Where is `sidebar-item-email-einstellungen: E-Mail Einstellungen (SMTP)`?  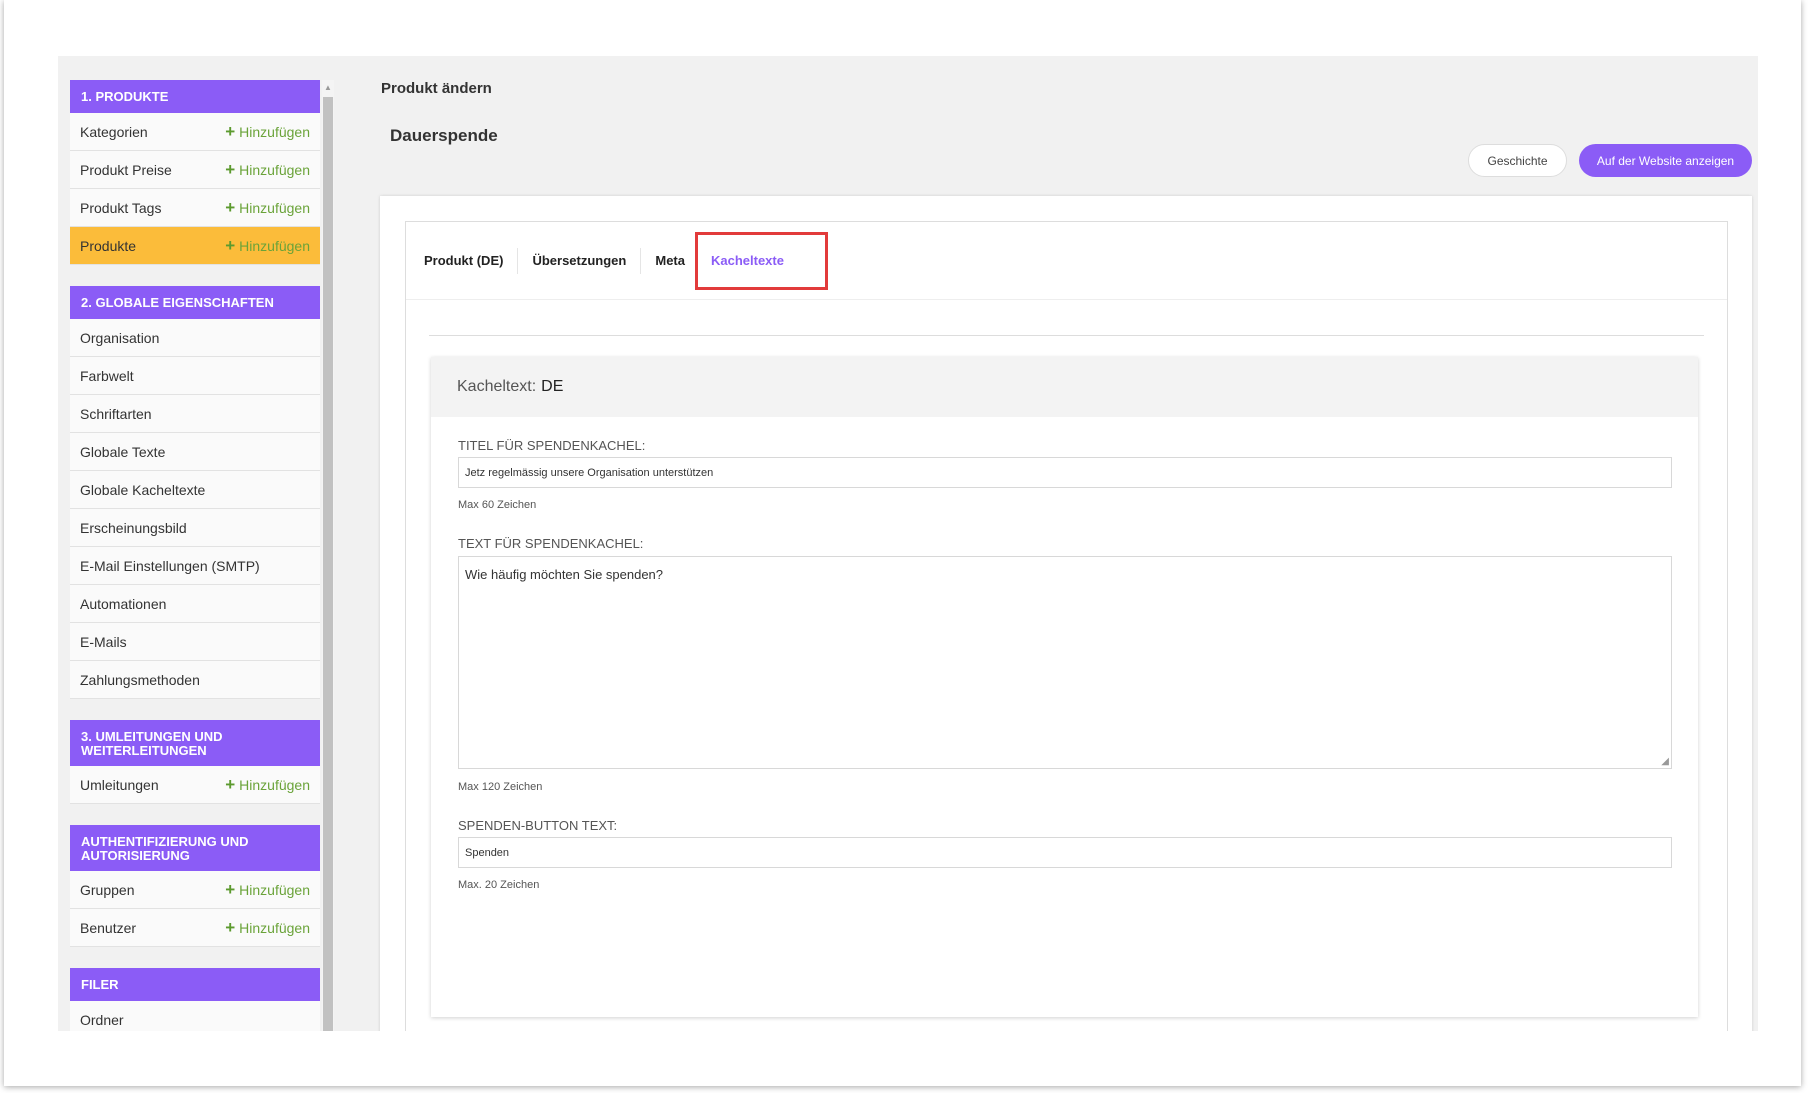
sidebar-item-email-einstellungen: E-Mail Einstellungen (SMTP) is located at coordinates (195, 566).